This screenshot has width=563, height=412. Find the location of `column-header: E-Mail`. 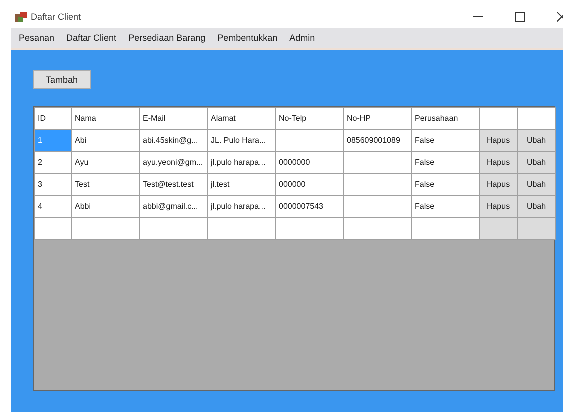

column-header: E-Mail is located at coordinates (174, 119).